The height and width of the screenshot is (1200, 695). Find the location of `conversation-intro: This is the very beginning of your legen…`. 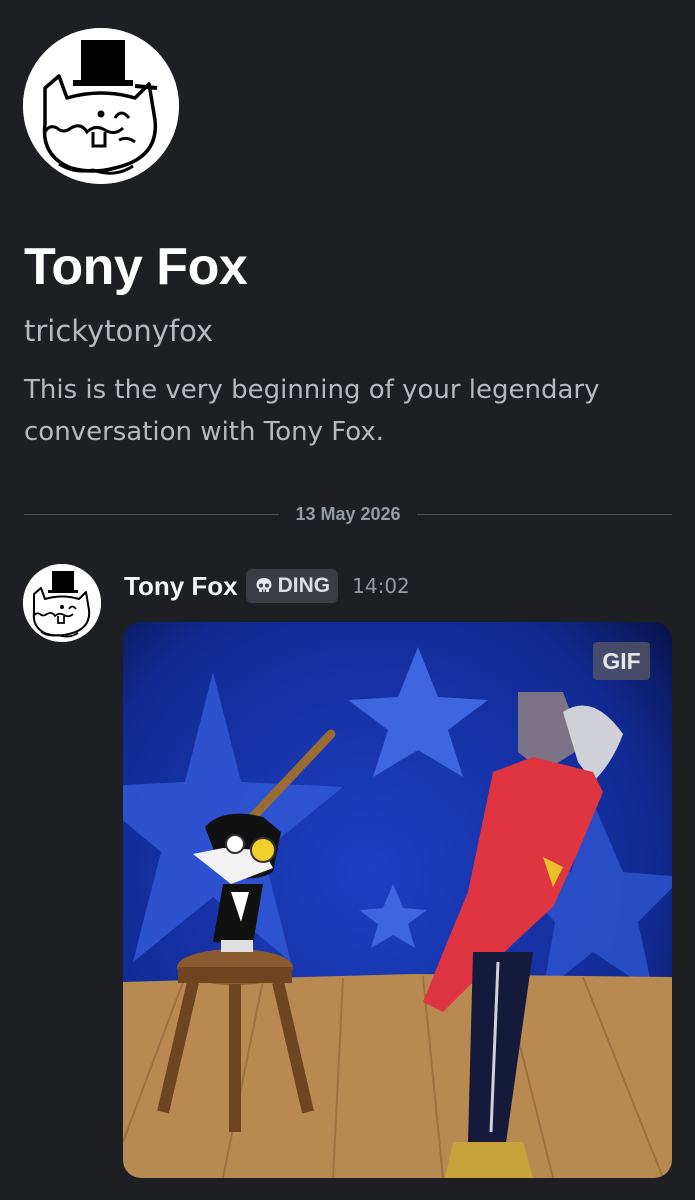

conversation-intro: This is the very beginning of your legen… is located at coordinates (312, 411).